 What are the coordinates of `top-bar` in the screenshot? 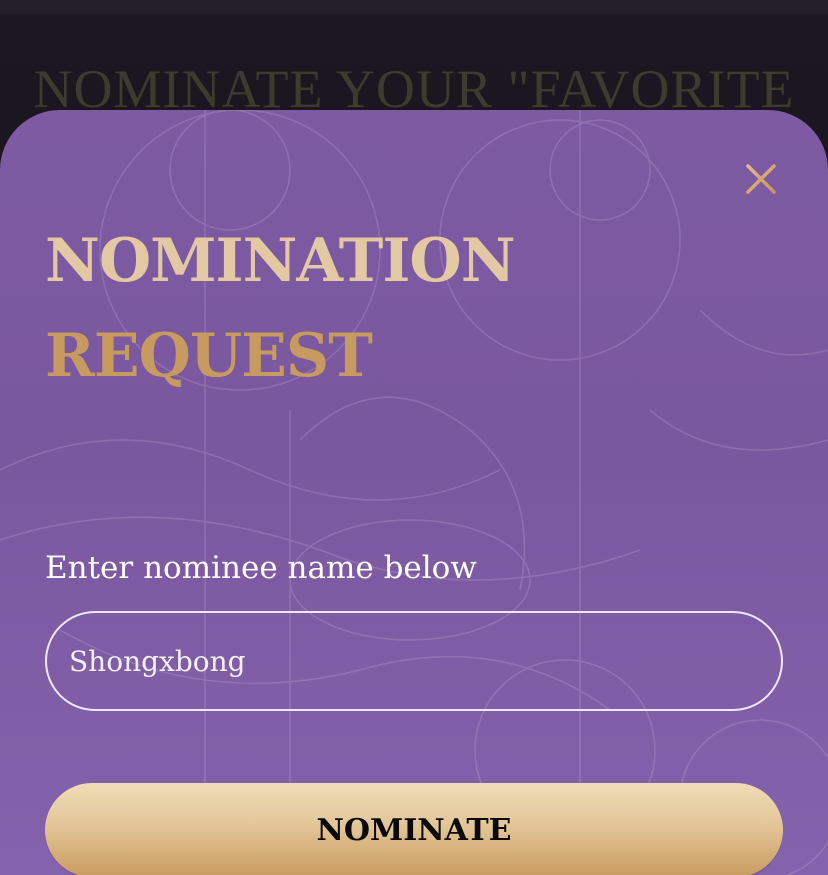 It's located at (414, 7).